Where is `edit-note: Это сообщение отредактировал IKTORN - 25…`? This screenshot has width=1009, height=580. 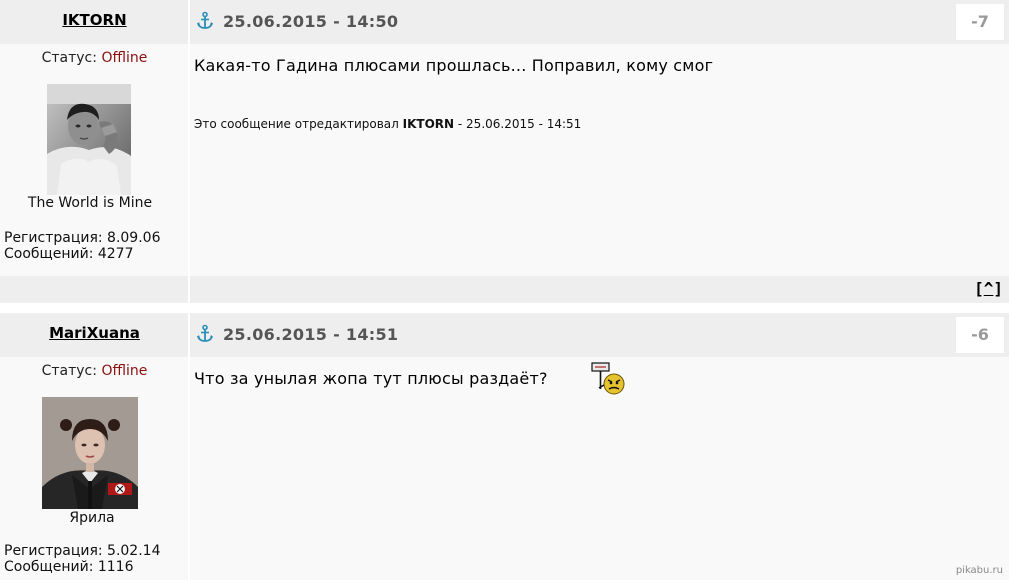 edit-note: Это сообщение отредактировал IKTORN - 25… is located at coordinates (387, 124).